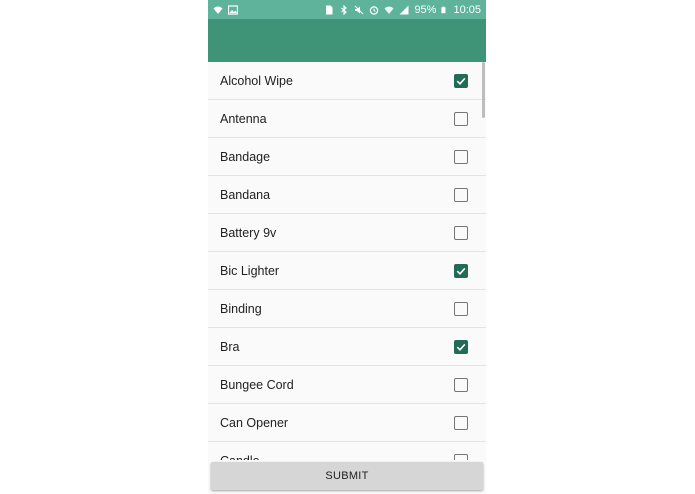 This screenshot has width=695, height=494. I want to click on status-bar-left, so click(225, 9).